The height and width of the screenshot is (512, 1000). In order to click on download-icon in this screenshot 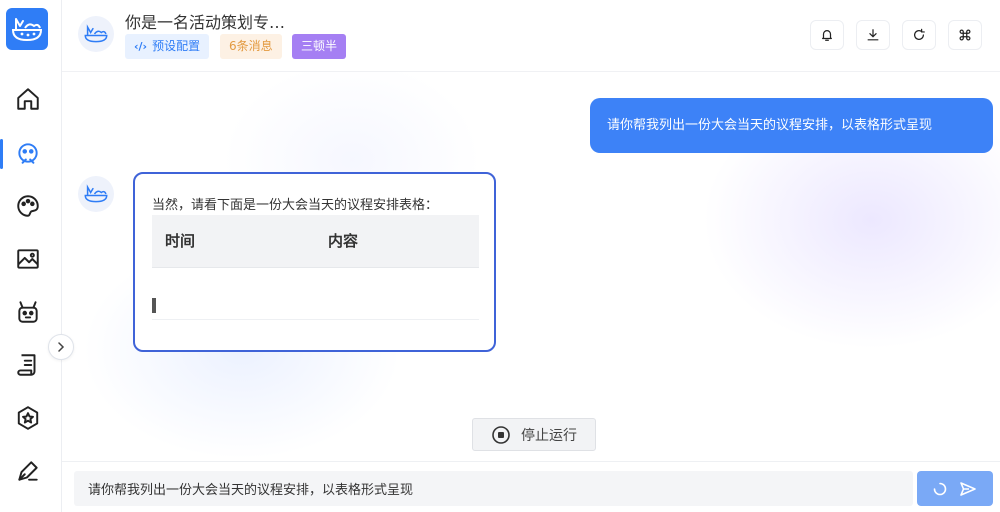, I will do `click(873, 35)`.